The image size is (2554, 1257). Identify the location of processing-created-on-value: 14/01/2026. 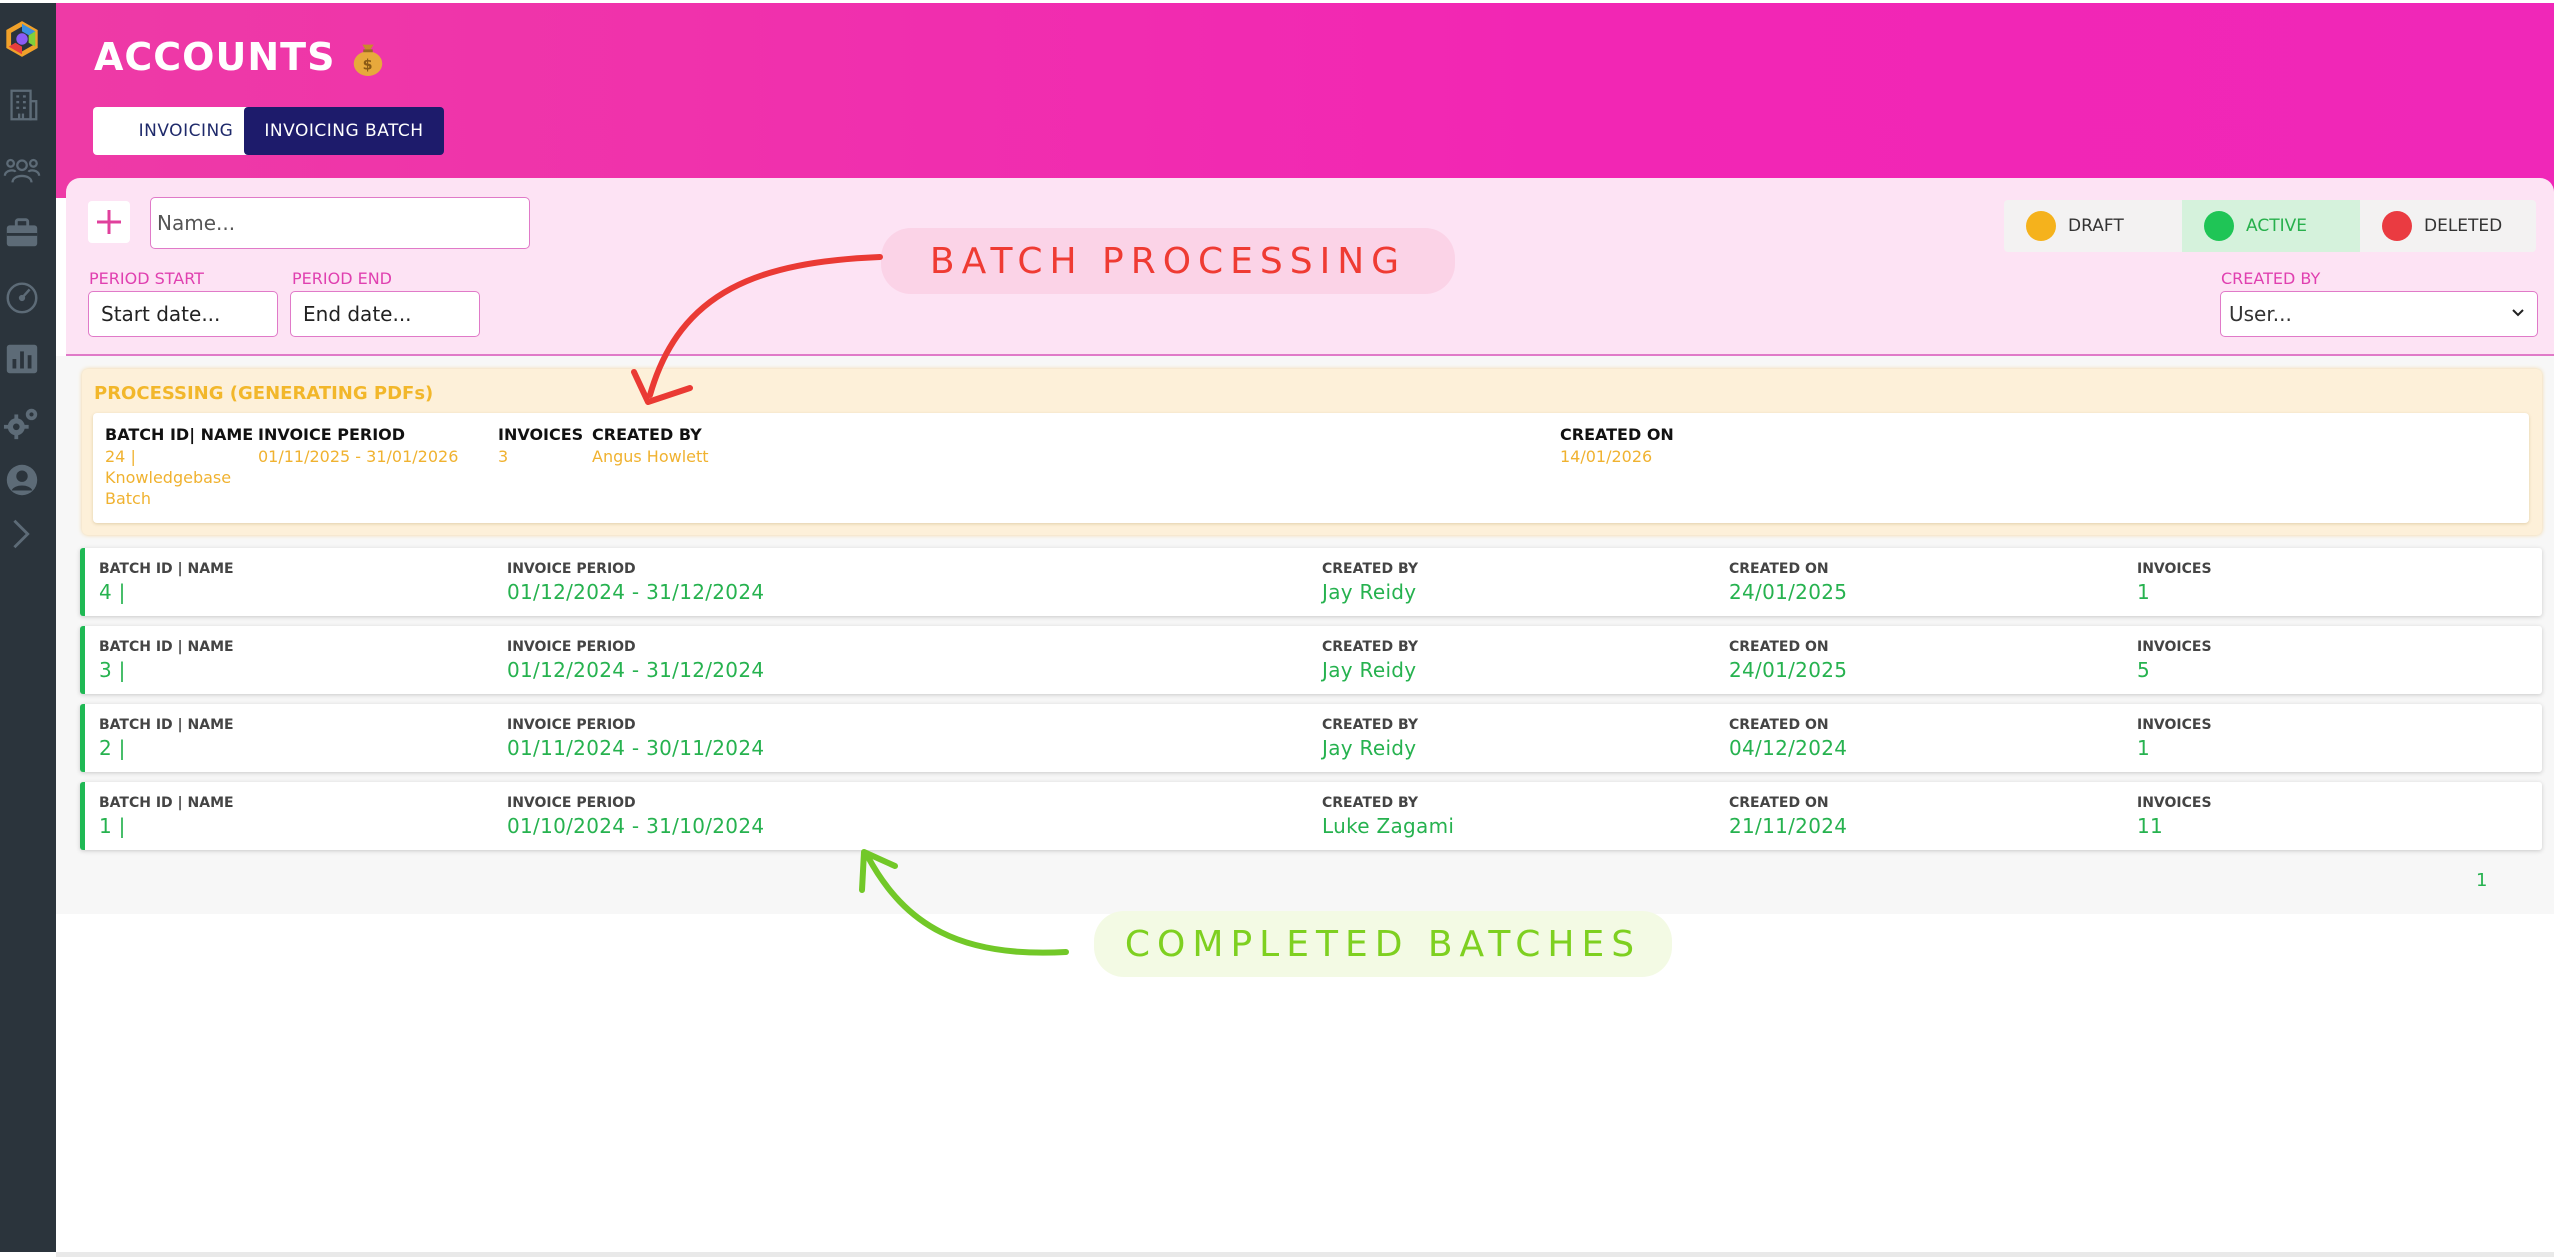
(1606, 456).